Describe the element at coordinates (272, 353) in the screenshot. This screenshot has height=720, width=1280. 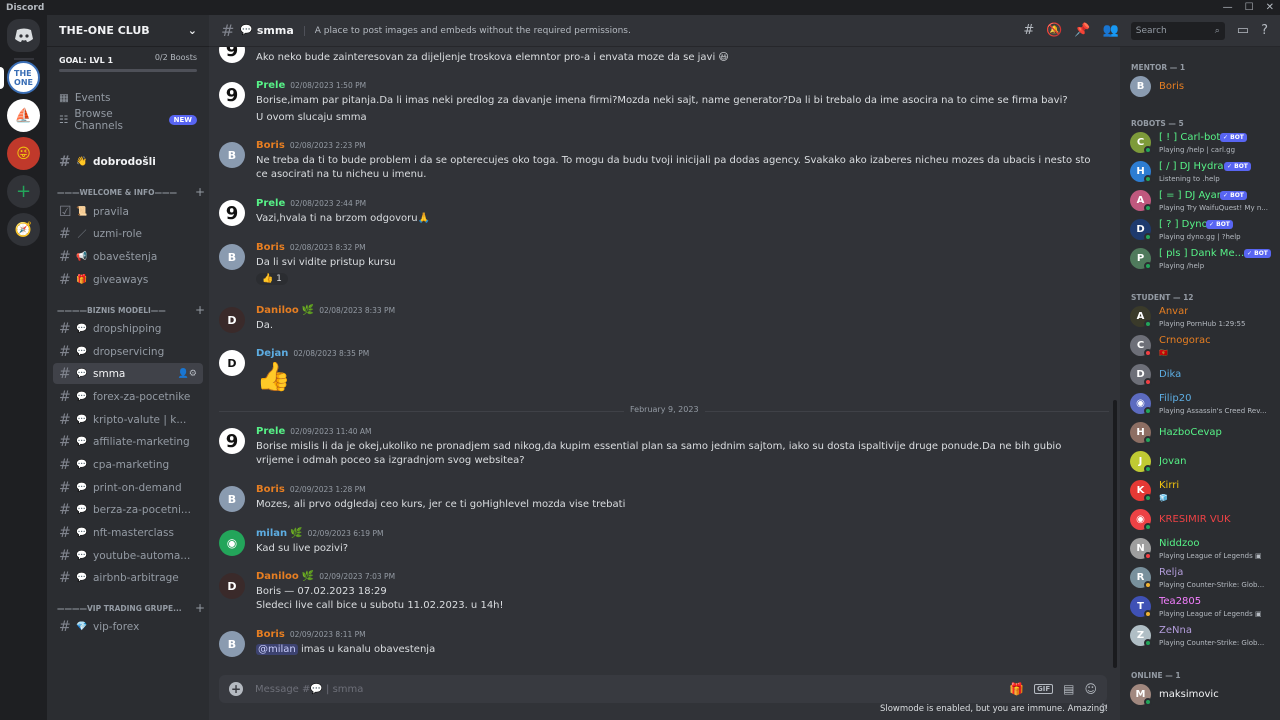
I see `author-name: Dejan` at that location.